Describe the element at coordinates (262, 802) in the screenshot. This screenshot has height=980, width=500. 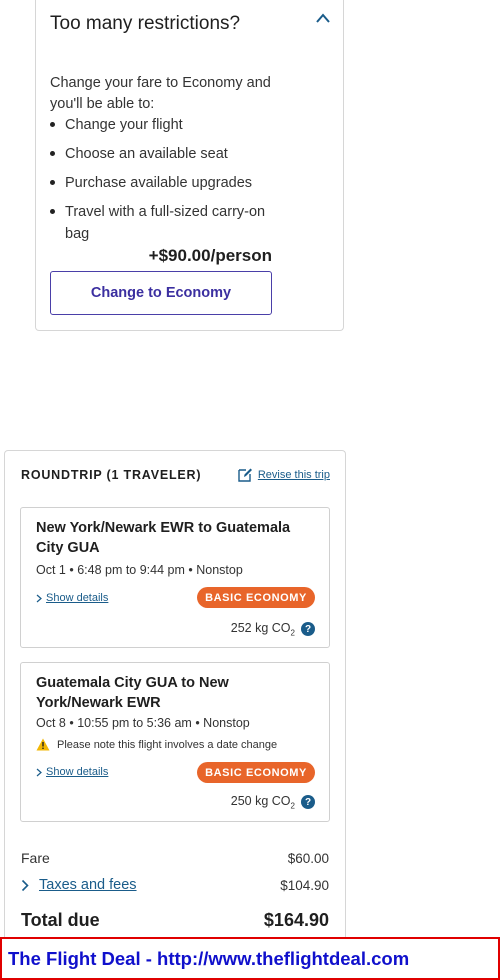
I see `co2-value: 250 kg CO2` at that location.